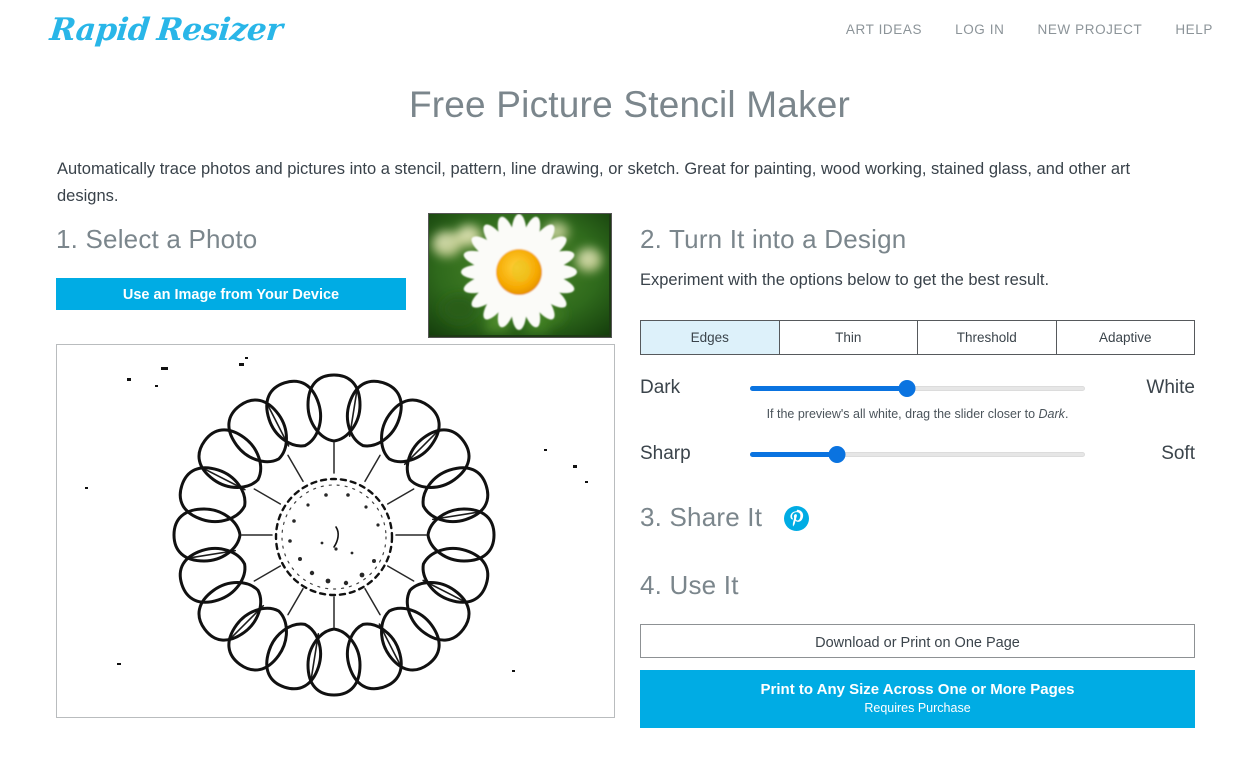 The width and height of the screenshot is (1259, 781). Describe the element at coordinates (219, 30) in the screenshot. I see `logo-word-resizer: Resizer` at that location.